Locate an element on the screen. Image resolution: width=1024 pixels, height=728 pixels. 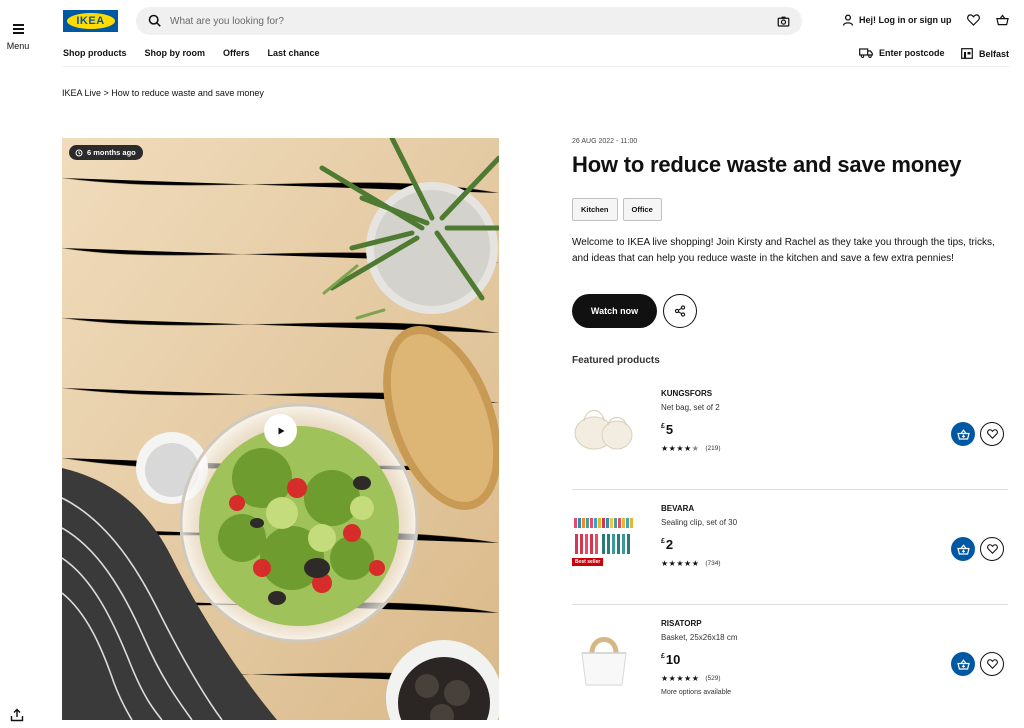
product-name: BEVARA is located at coordinates (677, 508).